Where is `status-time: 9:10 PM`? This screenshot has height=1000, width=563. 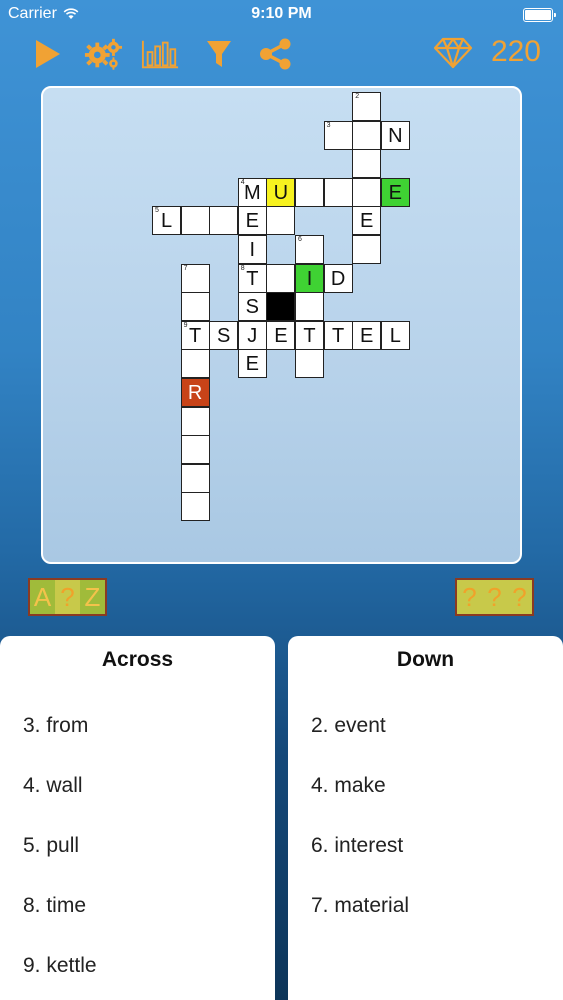 status-time: 9:10 PM is located at coordinates (281, 13).